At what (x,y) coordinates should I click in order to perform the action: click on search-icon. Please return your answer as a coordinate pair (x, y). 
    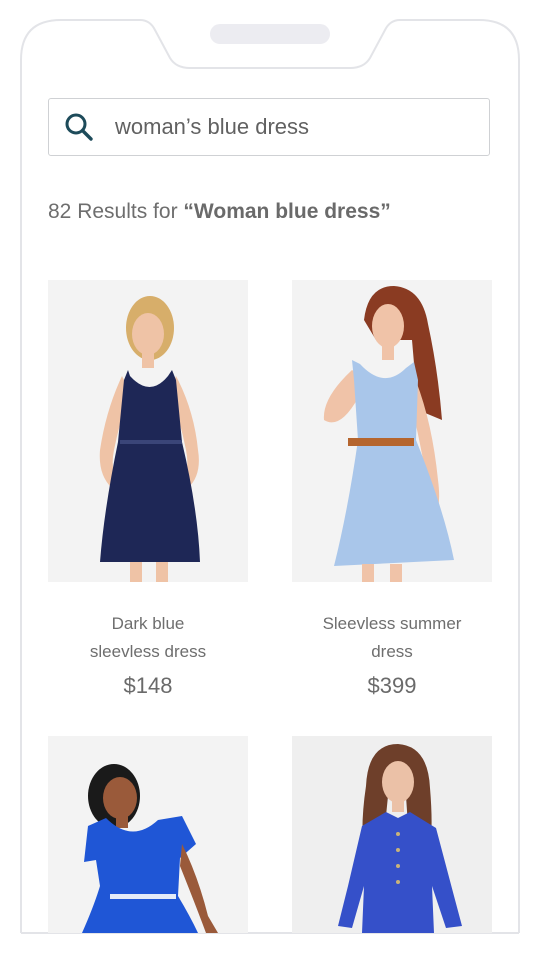
    Looking at the image, I should click on (79, 127).